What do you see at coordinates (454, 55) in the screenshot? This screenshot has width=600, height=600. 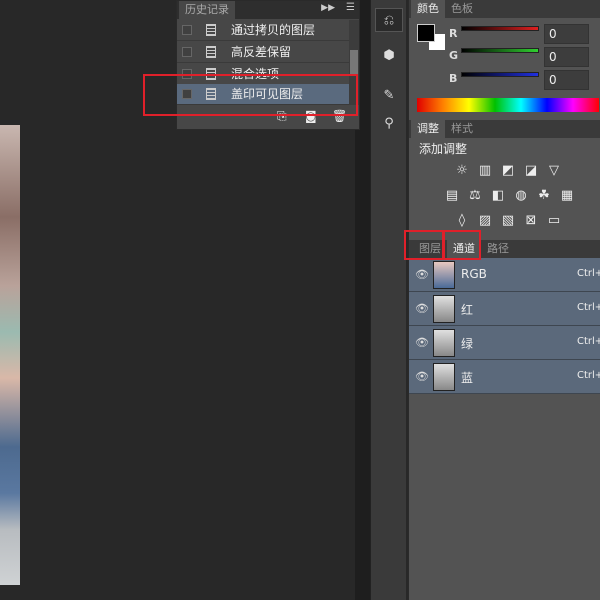 I see `g-label: G` at bounding box center [454, 55].